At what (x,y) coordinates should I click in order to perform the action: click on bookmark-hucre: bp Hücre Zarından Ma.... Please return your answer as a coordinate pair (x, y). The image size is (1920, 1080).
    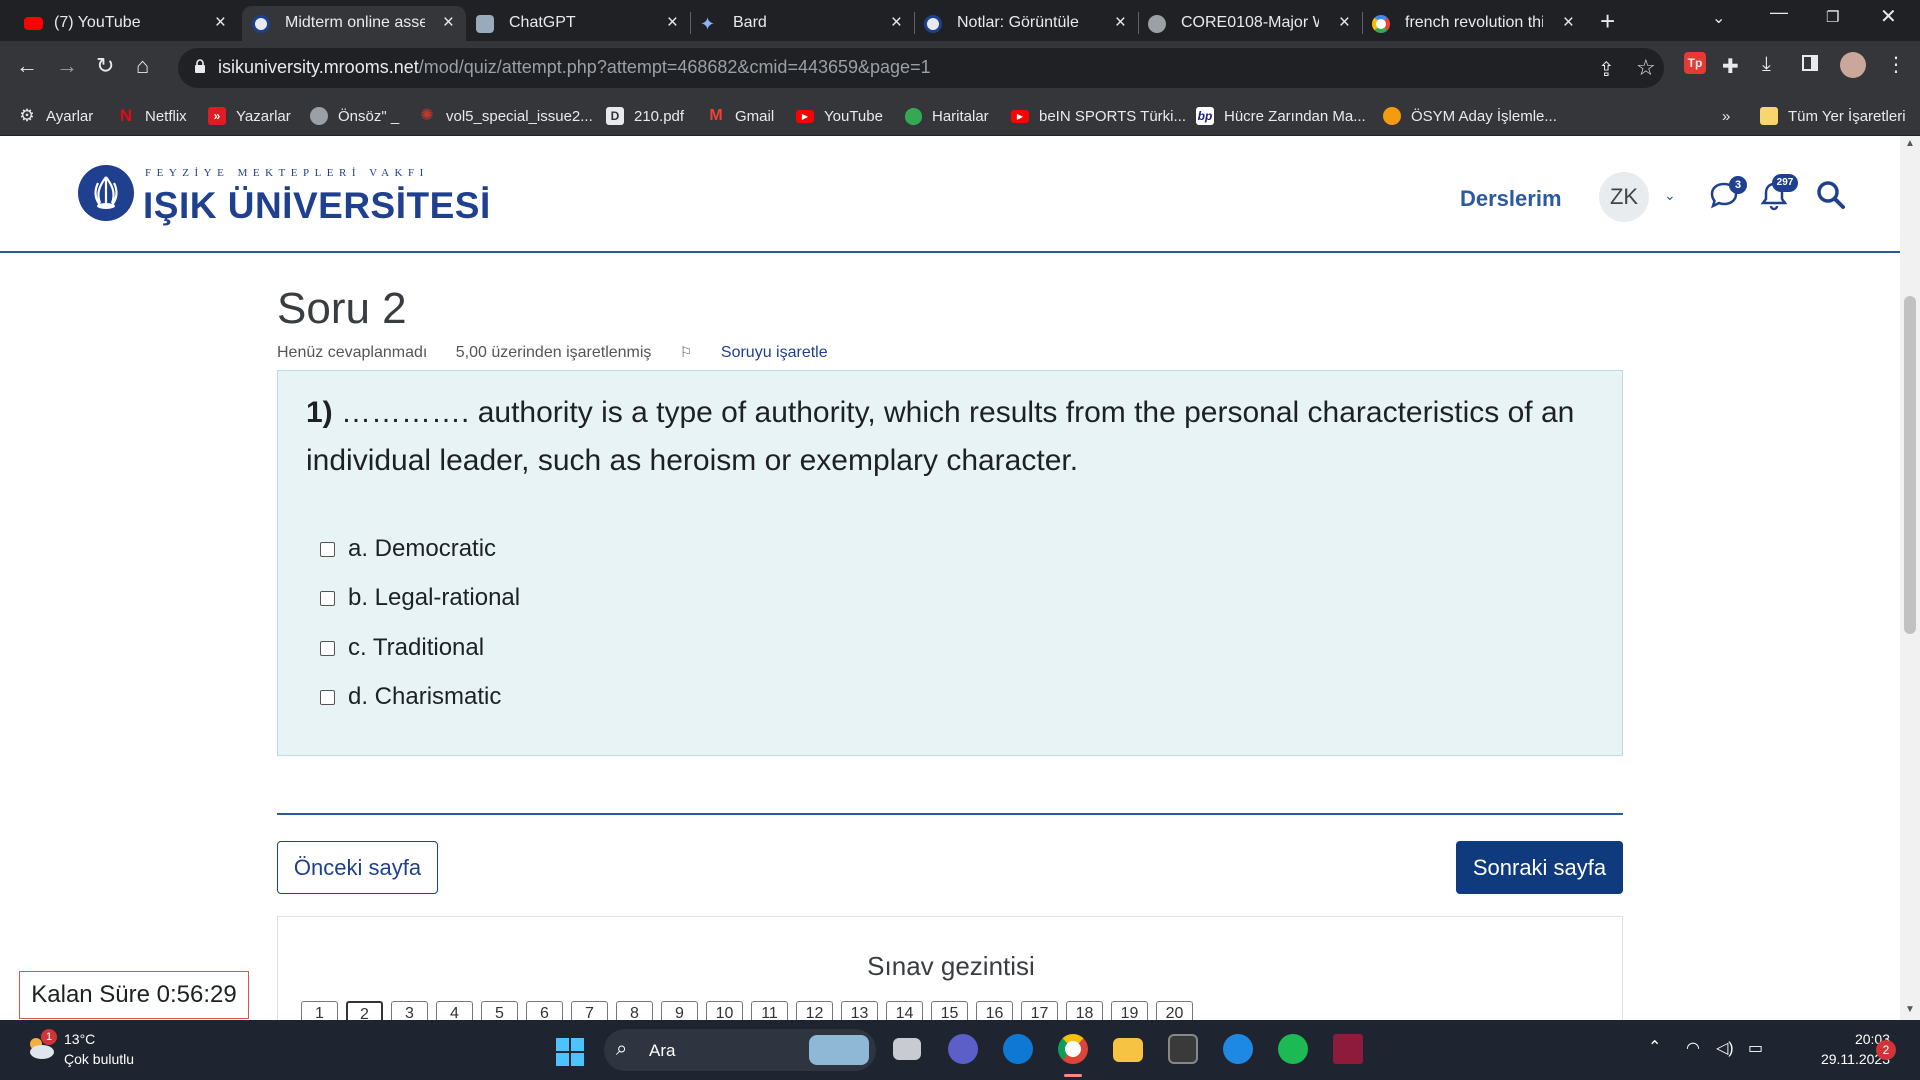
    Looking at the image, I should click on (1281, 116).